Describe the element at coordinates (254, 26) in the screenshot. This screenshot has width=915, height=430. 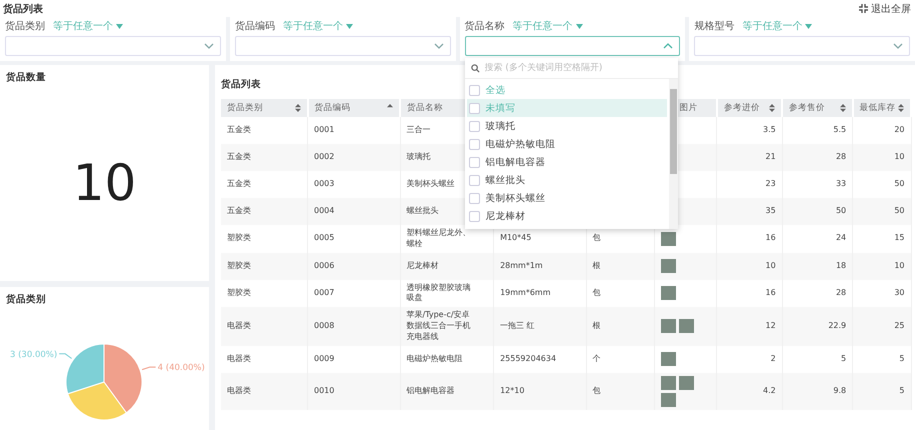
I see `filter-label: 货品编码` at that location.